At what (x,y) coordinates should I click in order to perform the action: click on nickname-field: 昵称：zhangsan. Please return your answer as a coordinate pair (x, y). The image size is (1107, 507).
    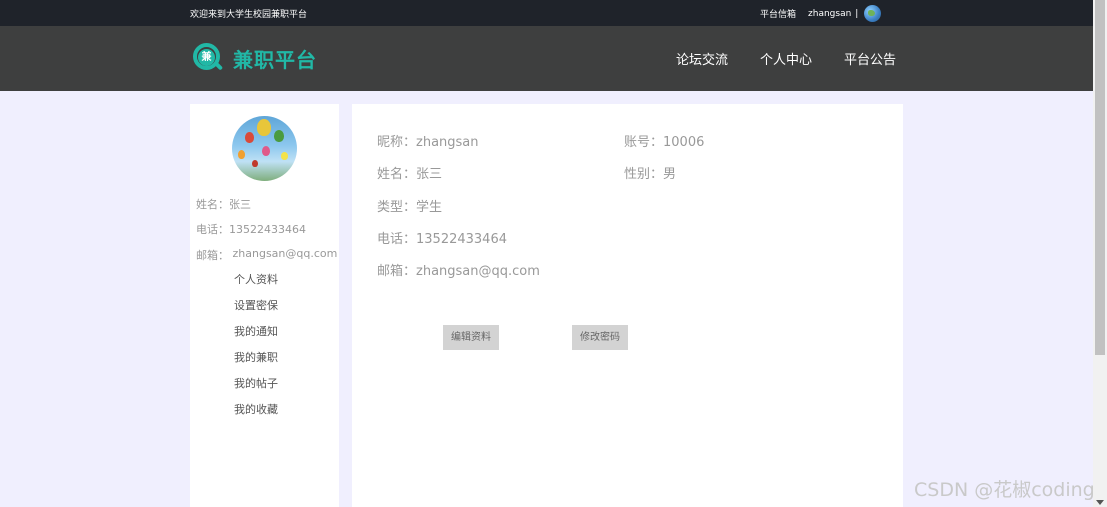
    Looking at the image, I should click on (428, 142).